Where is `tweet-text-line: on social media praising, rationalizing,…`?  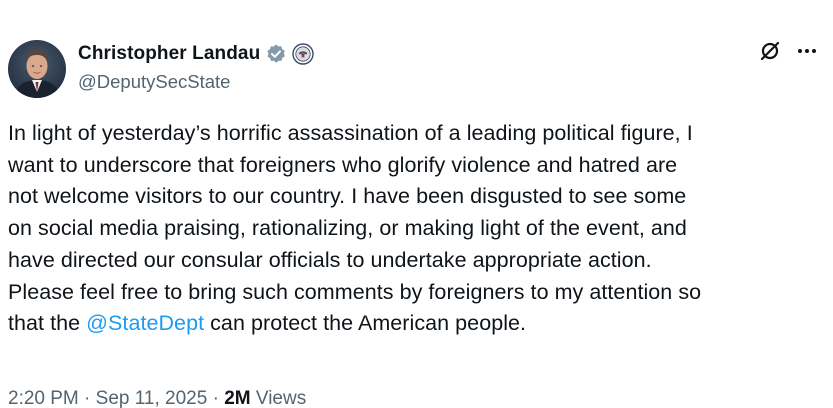
tweet-text-line: on social media praising, rationalizing,… is located at coordinates (347, 228).